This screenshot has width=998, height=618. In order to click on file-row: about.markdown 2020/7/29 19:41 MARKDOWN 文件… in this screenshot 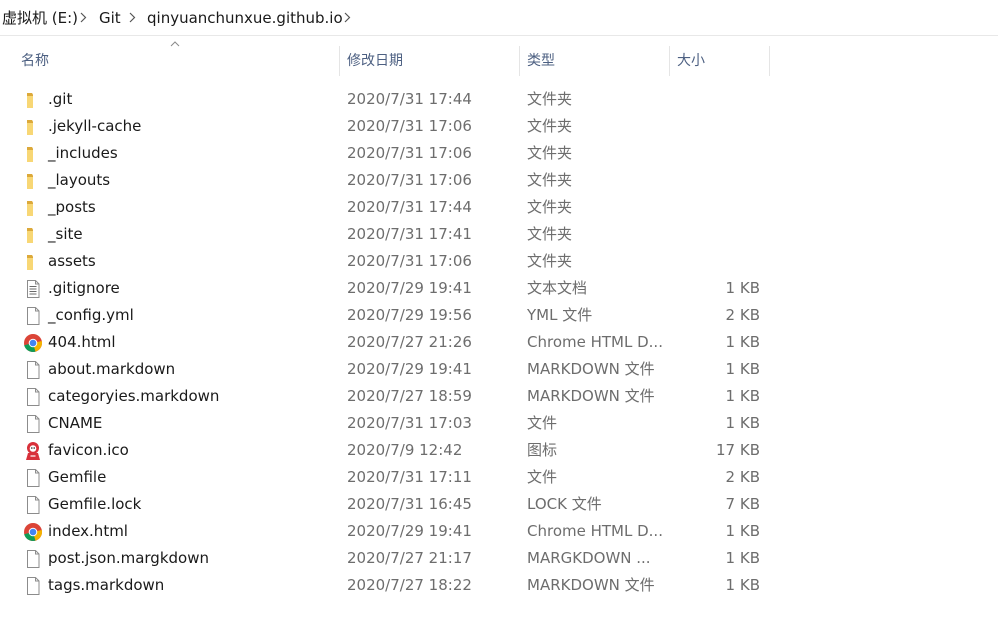, I will do `click(392, 369)`.